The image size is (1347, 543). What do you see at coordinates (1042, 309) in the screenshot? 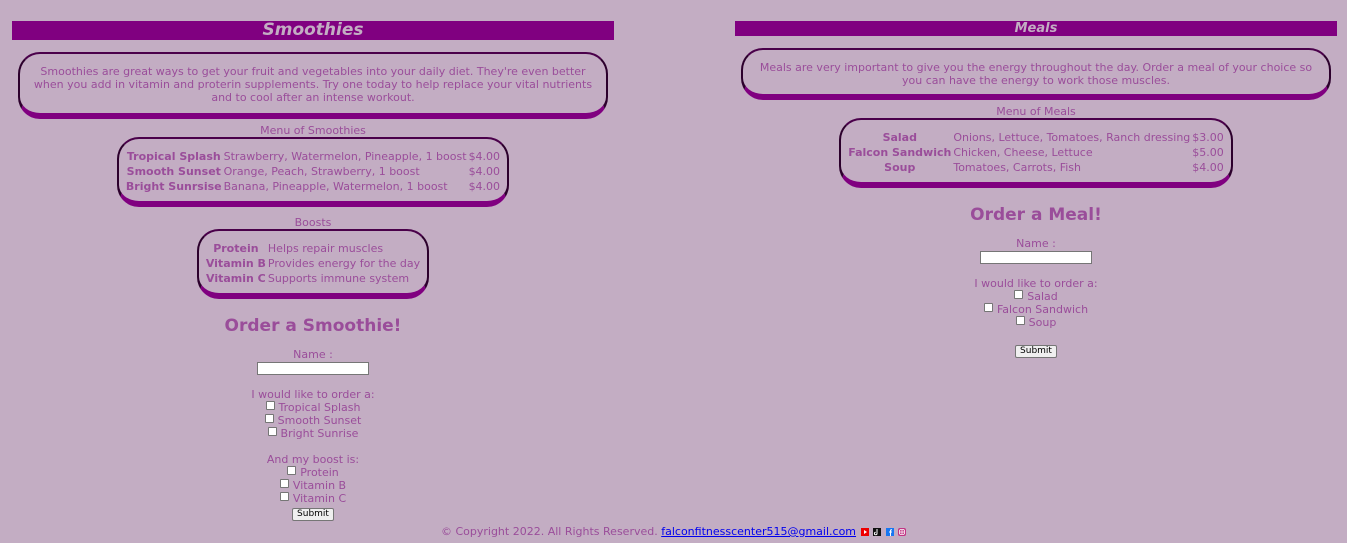
I see `option-label: Falcon Sandwich` at bounding box center [1042, 309].